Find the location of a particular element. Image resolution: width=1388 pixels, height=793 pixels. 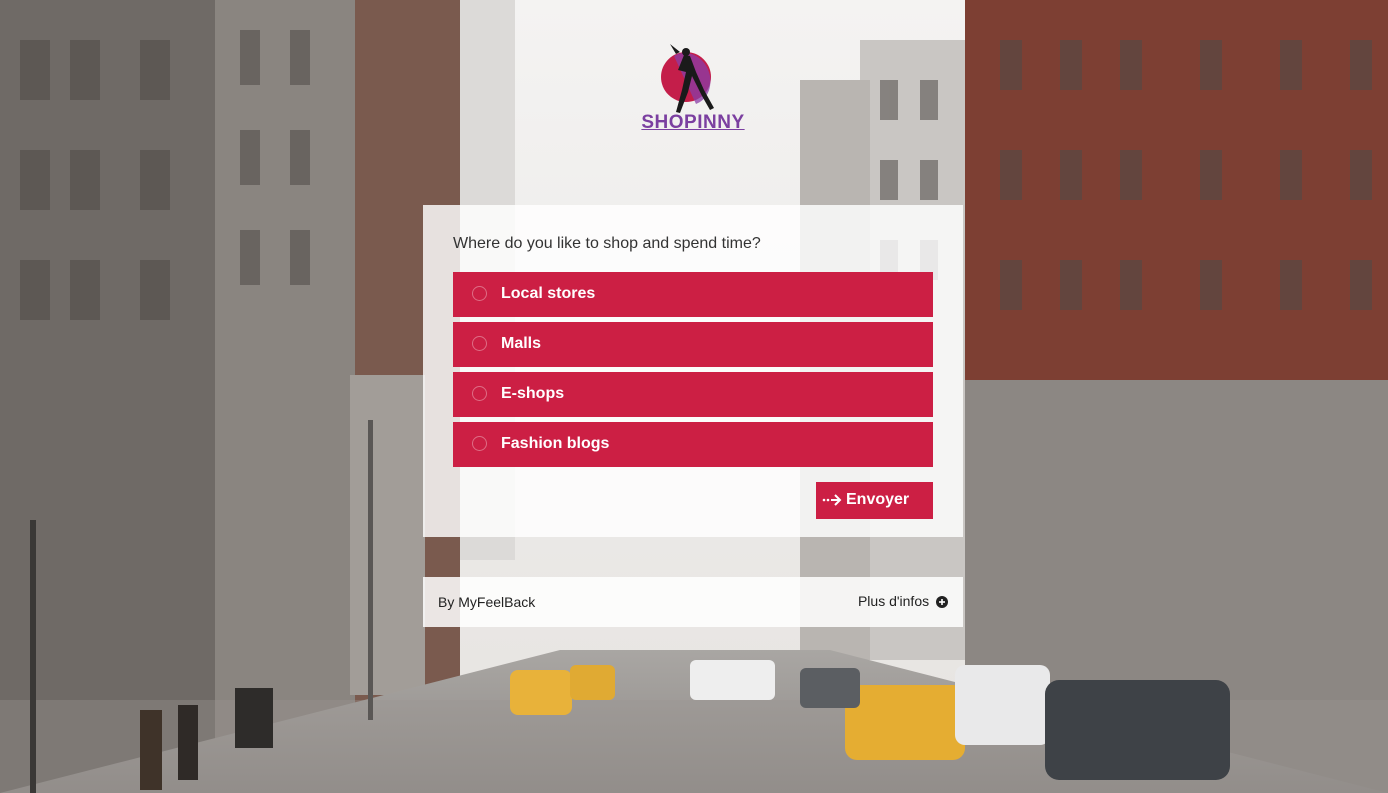

brand-logo: SHOPINNY is located at coordinates (695, 86).